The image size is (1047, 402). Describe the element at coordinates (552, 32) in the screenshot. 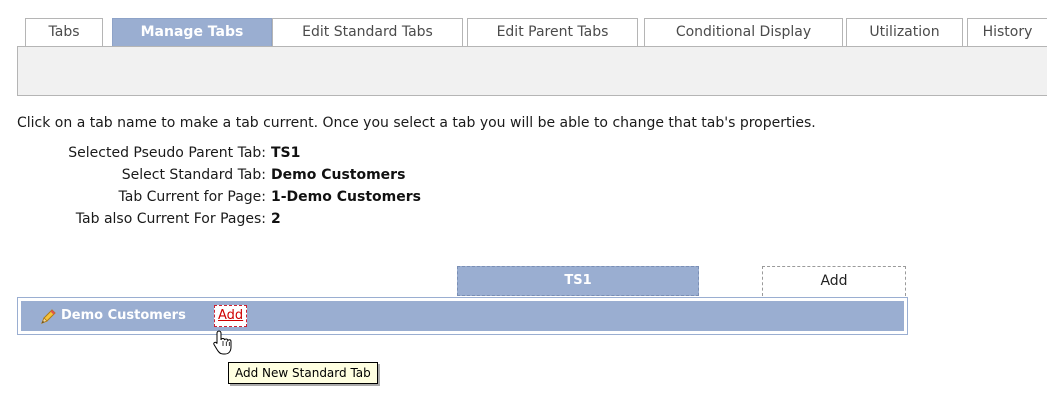

I see `tab-edit-parent-tabs: Edit Parent Tabs` at that location.